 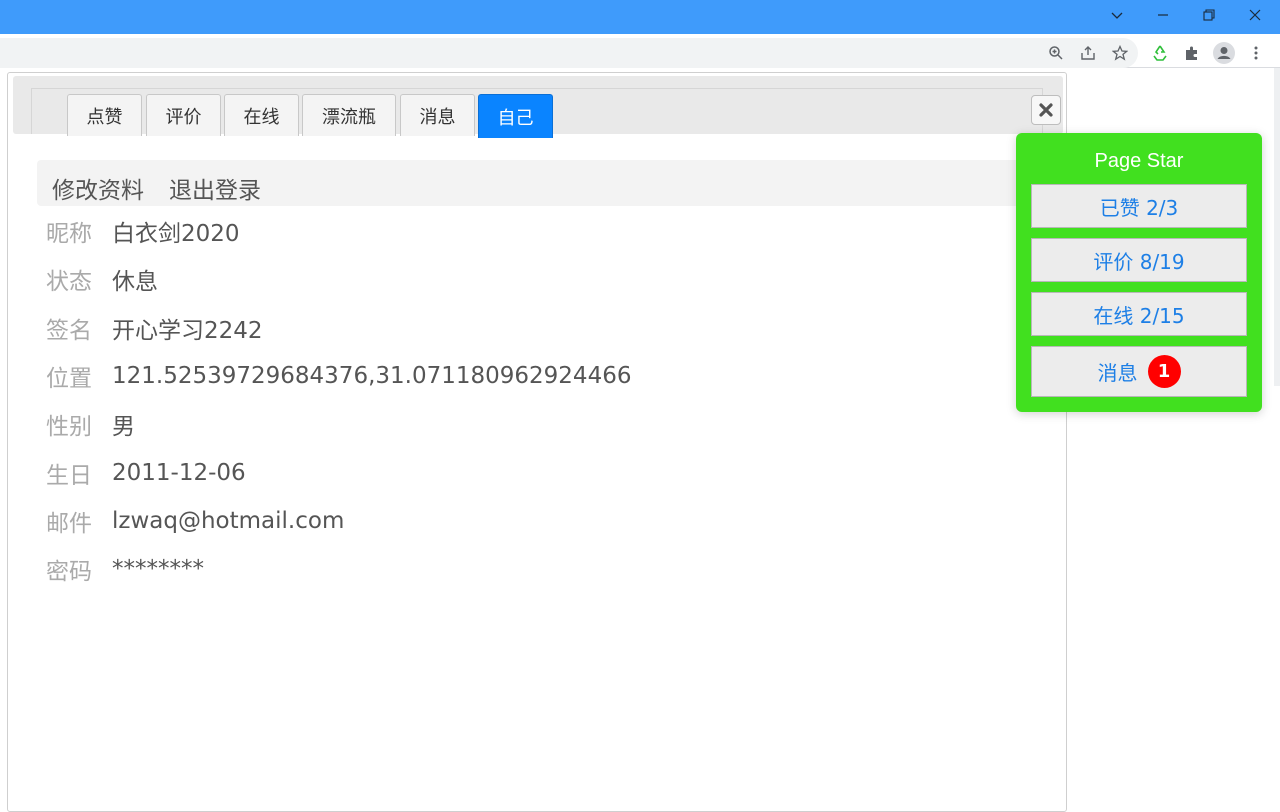 What do you see at coordinates (1056, 53) in the screenshot?
I see `zoom-icon` at bounding box center [1056, 53].